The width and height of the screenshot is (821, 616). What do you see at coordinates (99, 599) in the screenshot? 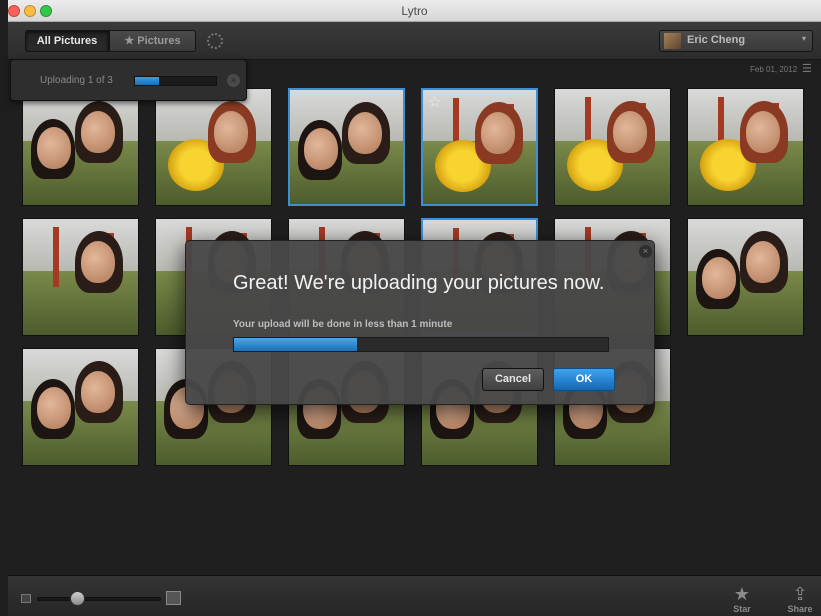
I see `zoom-slider` at bounding box center [99, 599].